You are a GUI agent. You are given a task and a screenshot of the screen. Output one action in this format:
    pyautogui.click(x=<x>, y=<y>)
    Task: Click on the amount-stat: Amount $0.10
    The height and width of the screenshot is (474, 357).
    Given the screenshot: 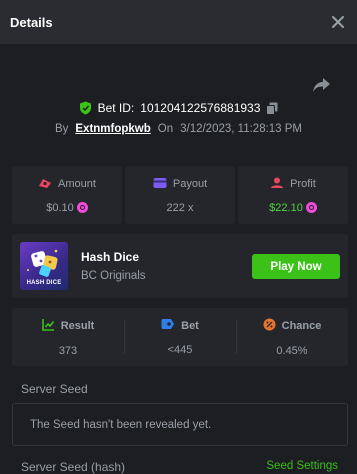 What is the action you would take?
    pyautogui.click(x=67, y=195)
    